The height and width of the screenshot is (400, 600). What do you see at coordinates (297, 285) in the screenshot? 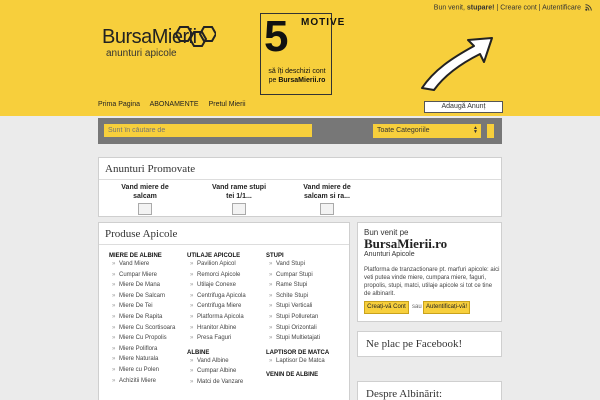
I see `category-link: Rame Stupi` at bounding box center [297, 285].